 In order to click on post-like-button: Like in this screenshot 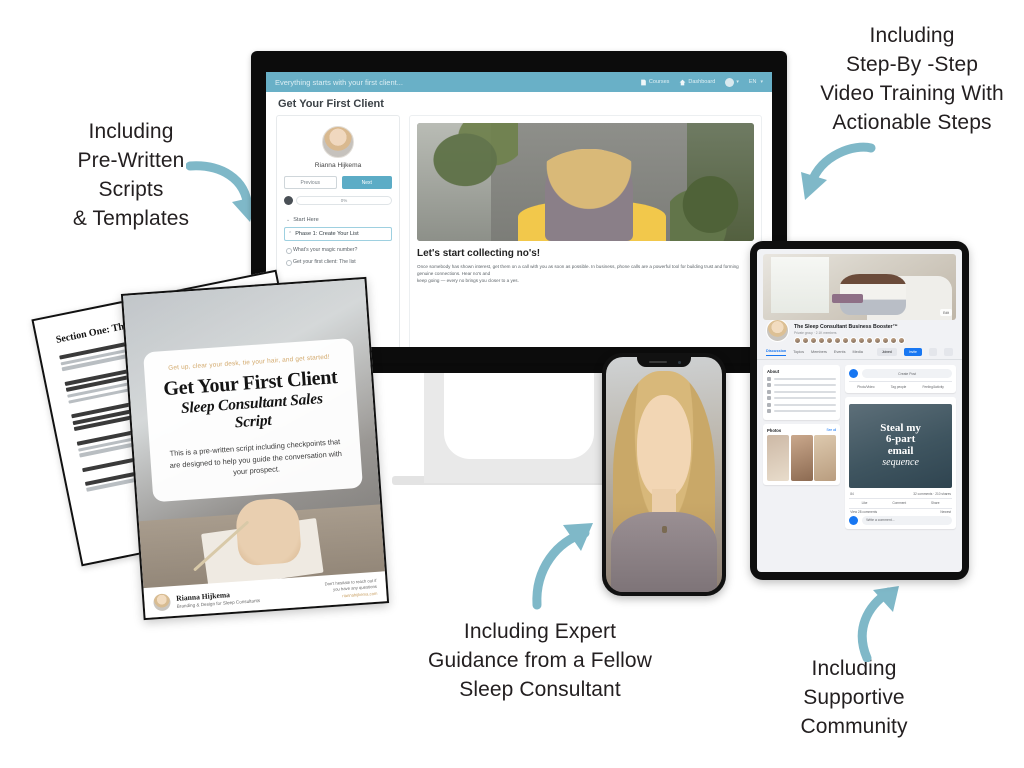, I will do `click(865, 503)`.